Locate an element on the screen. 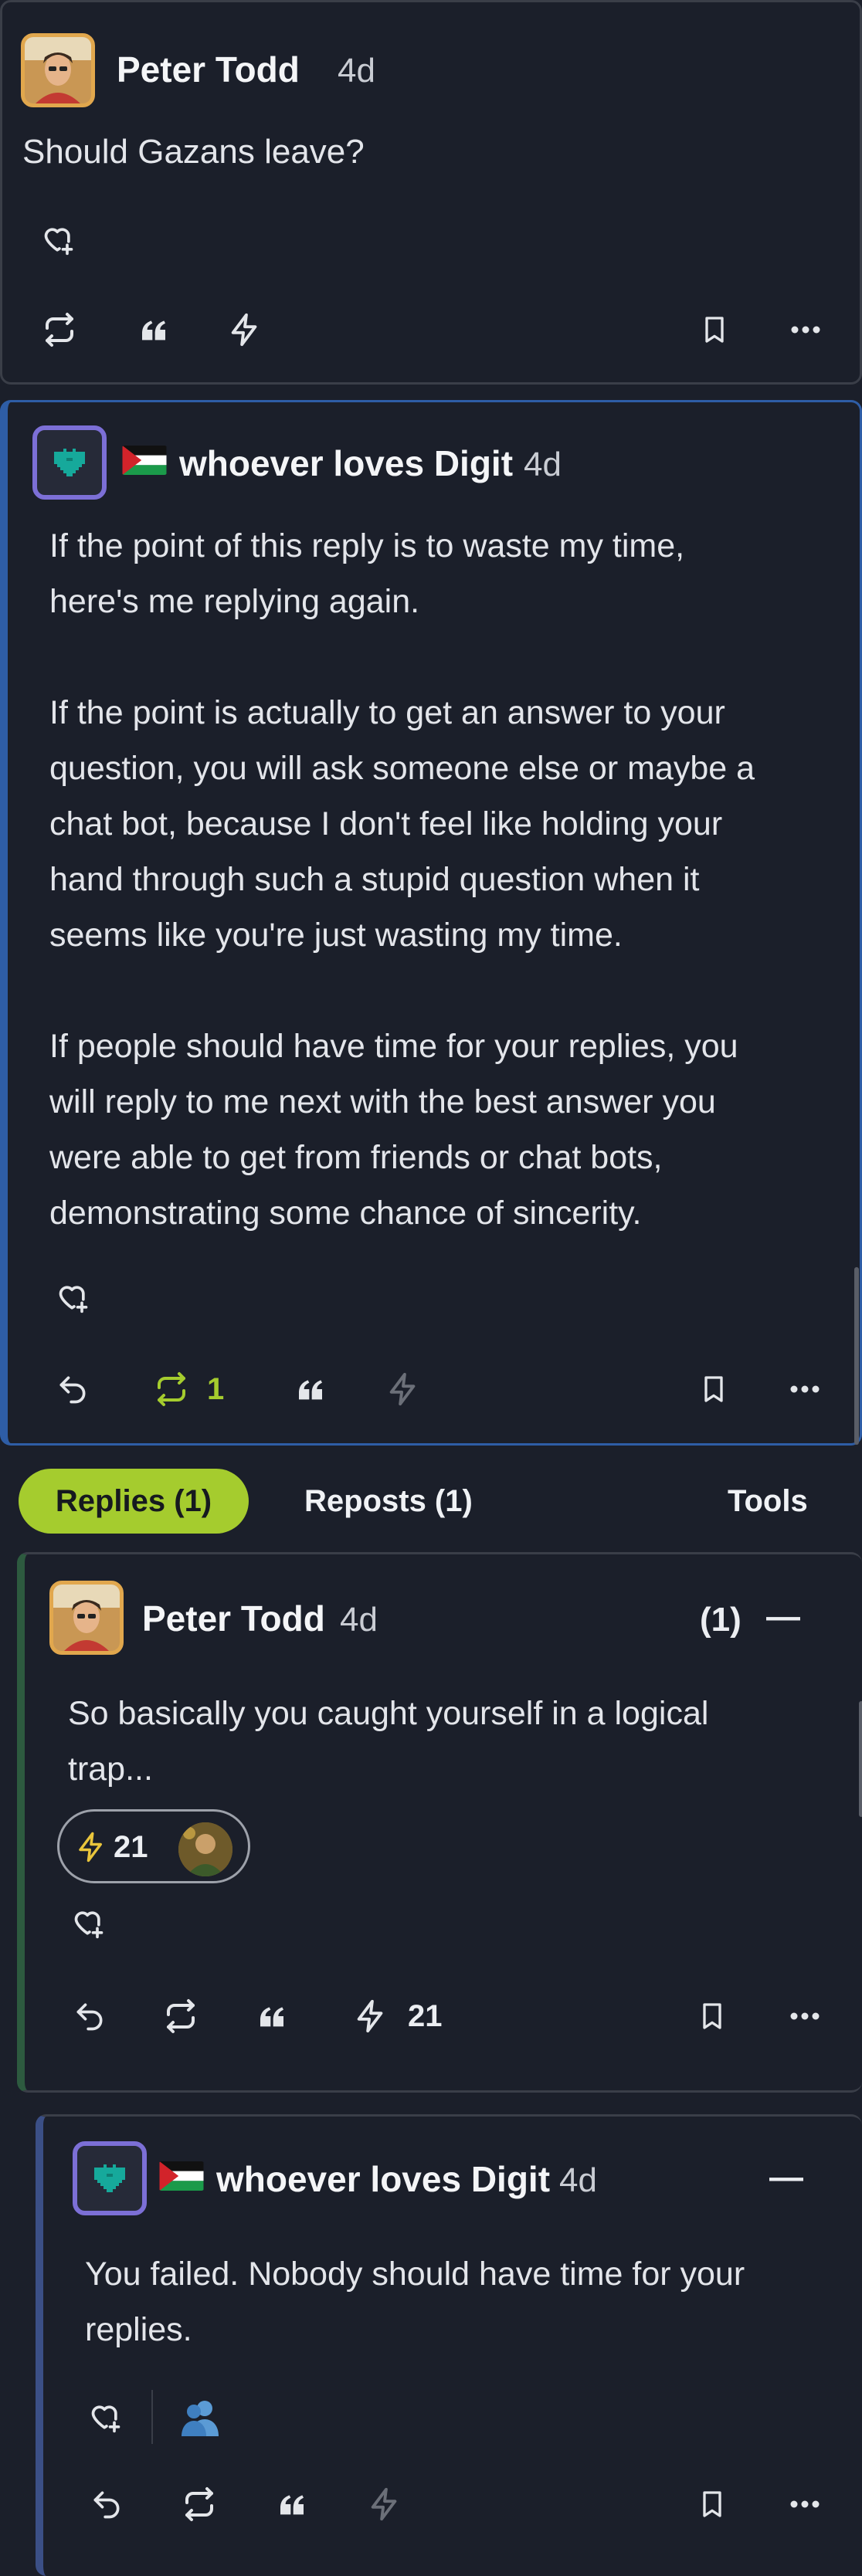 This screenshot has height=2576, width=862. tab-replies: Replies (1) is located at coordinates (134, 1501).